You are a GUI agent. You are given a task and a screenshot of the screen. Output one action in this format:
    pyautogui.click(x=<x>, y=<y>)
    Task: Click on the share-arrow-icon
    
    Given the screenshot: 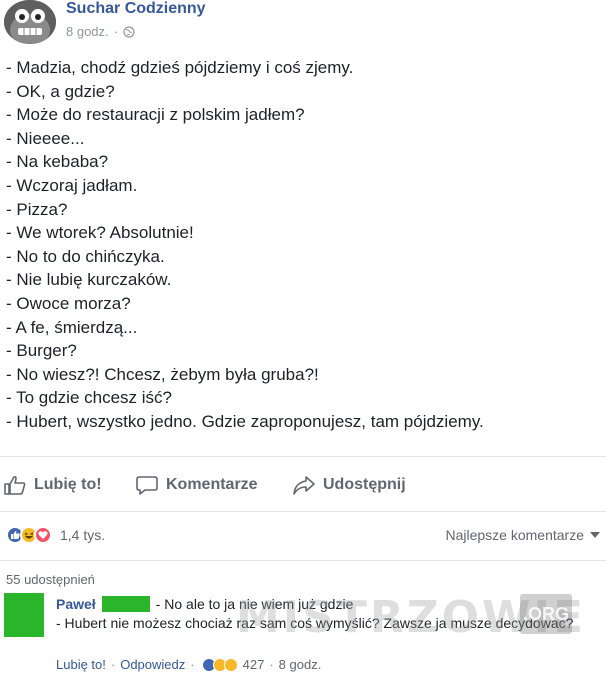 What is the action you would take?
    pyautogui.click(x=304, y=485)
    